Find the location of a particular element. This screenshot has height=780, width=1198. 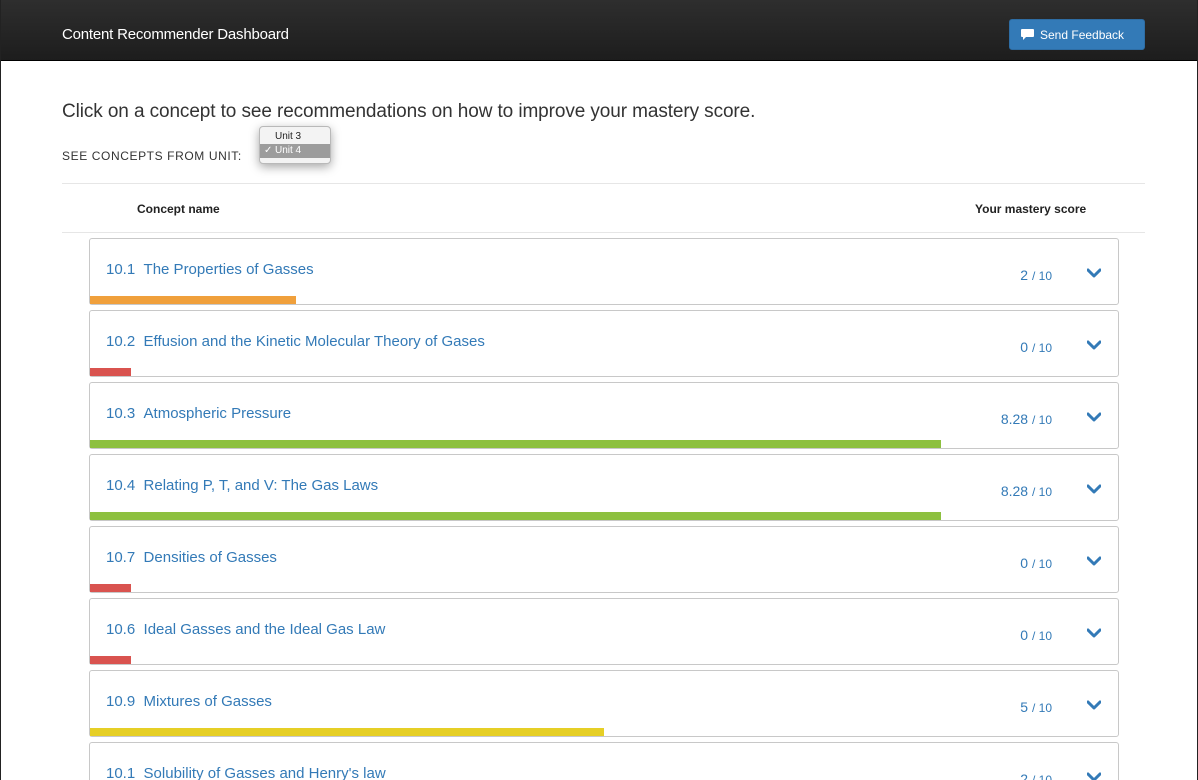

column-header-concept: Concept name is located at coordinates (178, 209).